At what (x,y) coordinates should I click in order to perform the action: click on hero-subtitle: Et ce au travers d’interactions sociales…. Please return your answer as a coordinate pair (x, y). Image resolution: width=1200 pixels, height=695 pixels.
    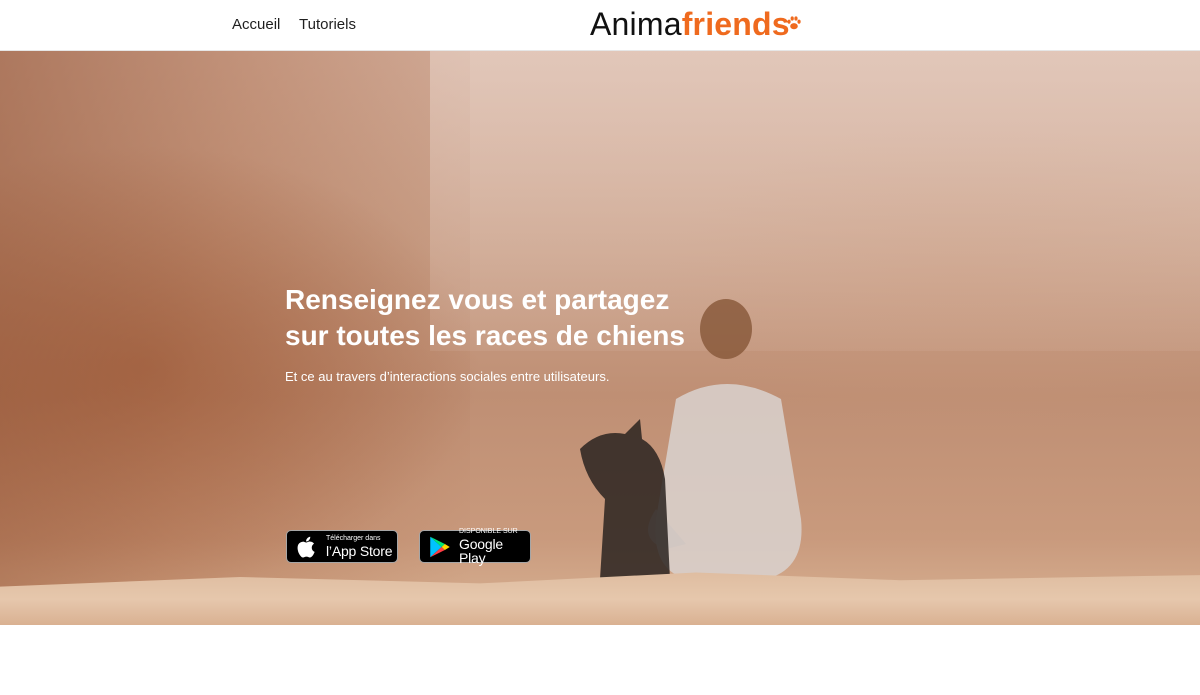
    Looking at the image, I should click on (447, 376).